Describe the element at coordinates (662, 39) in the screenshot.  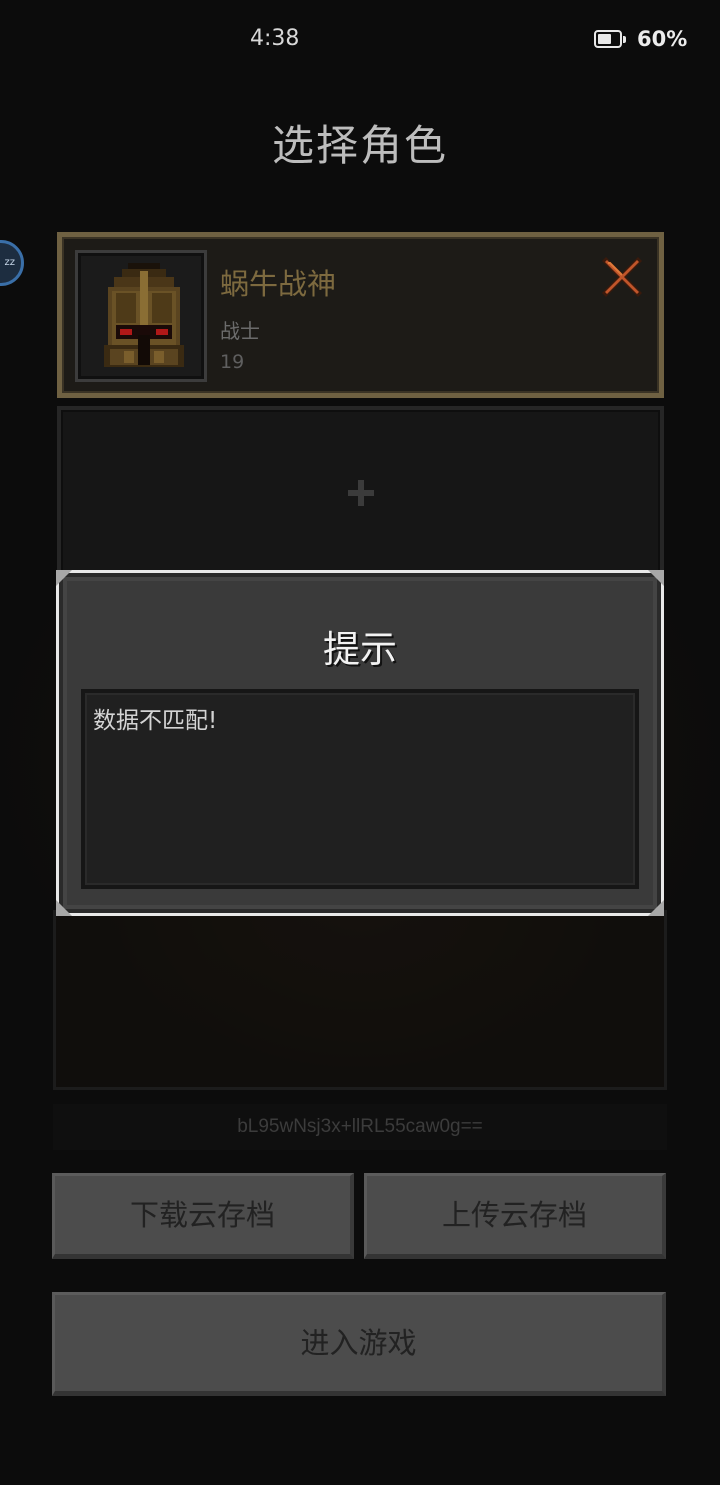
I see `battery-percent: 60%` at that location.